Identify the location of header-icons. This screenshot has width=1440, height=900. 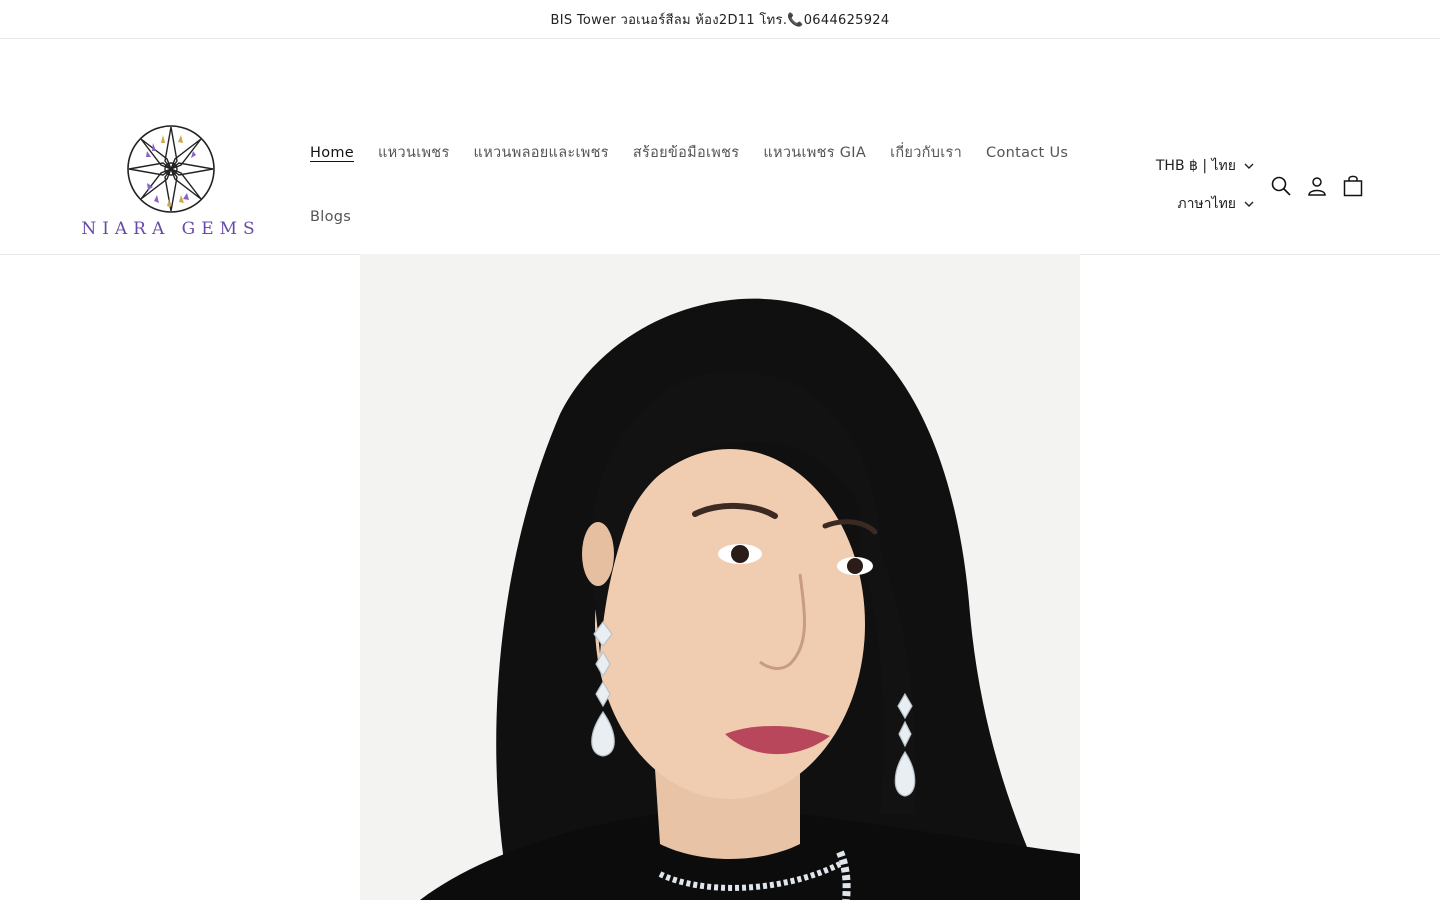
(1317, 186).